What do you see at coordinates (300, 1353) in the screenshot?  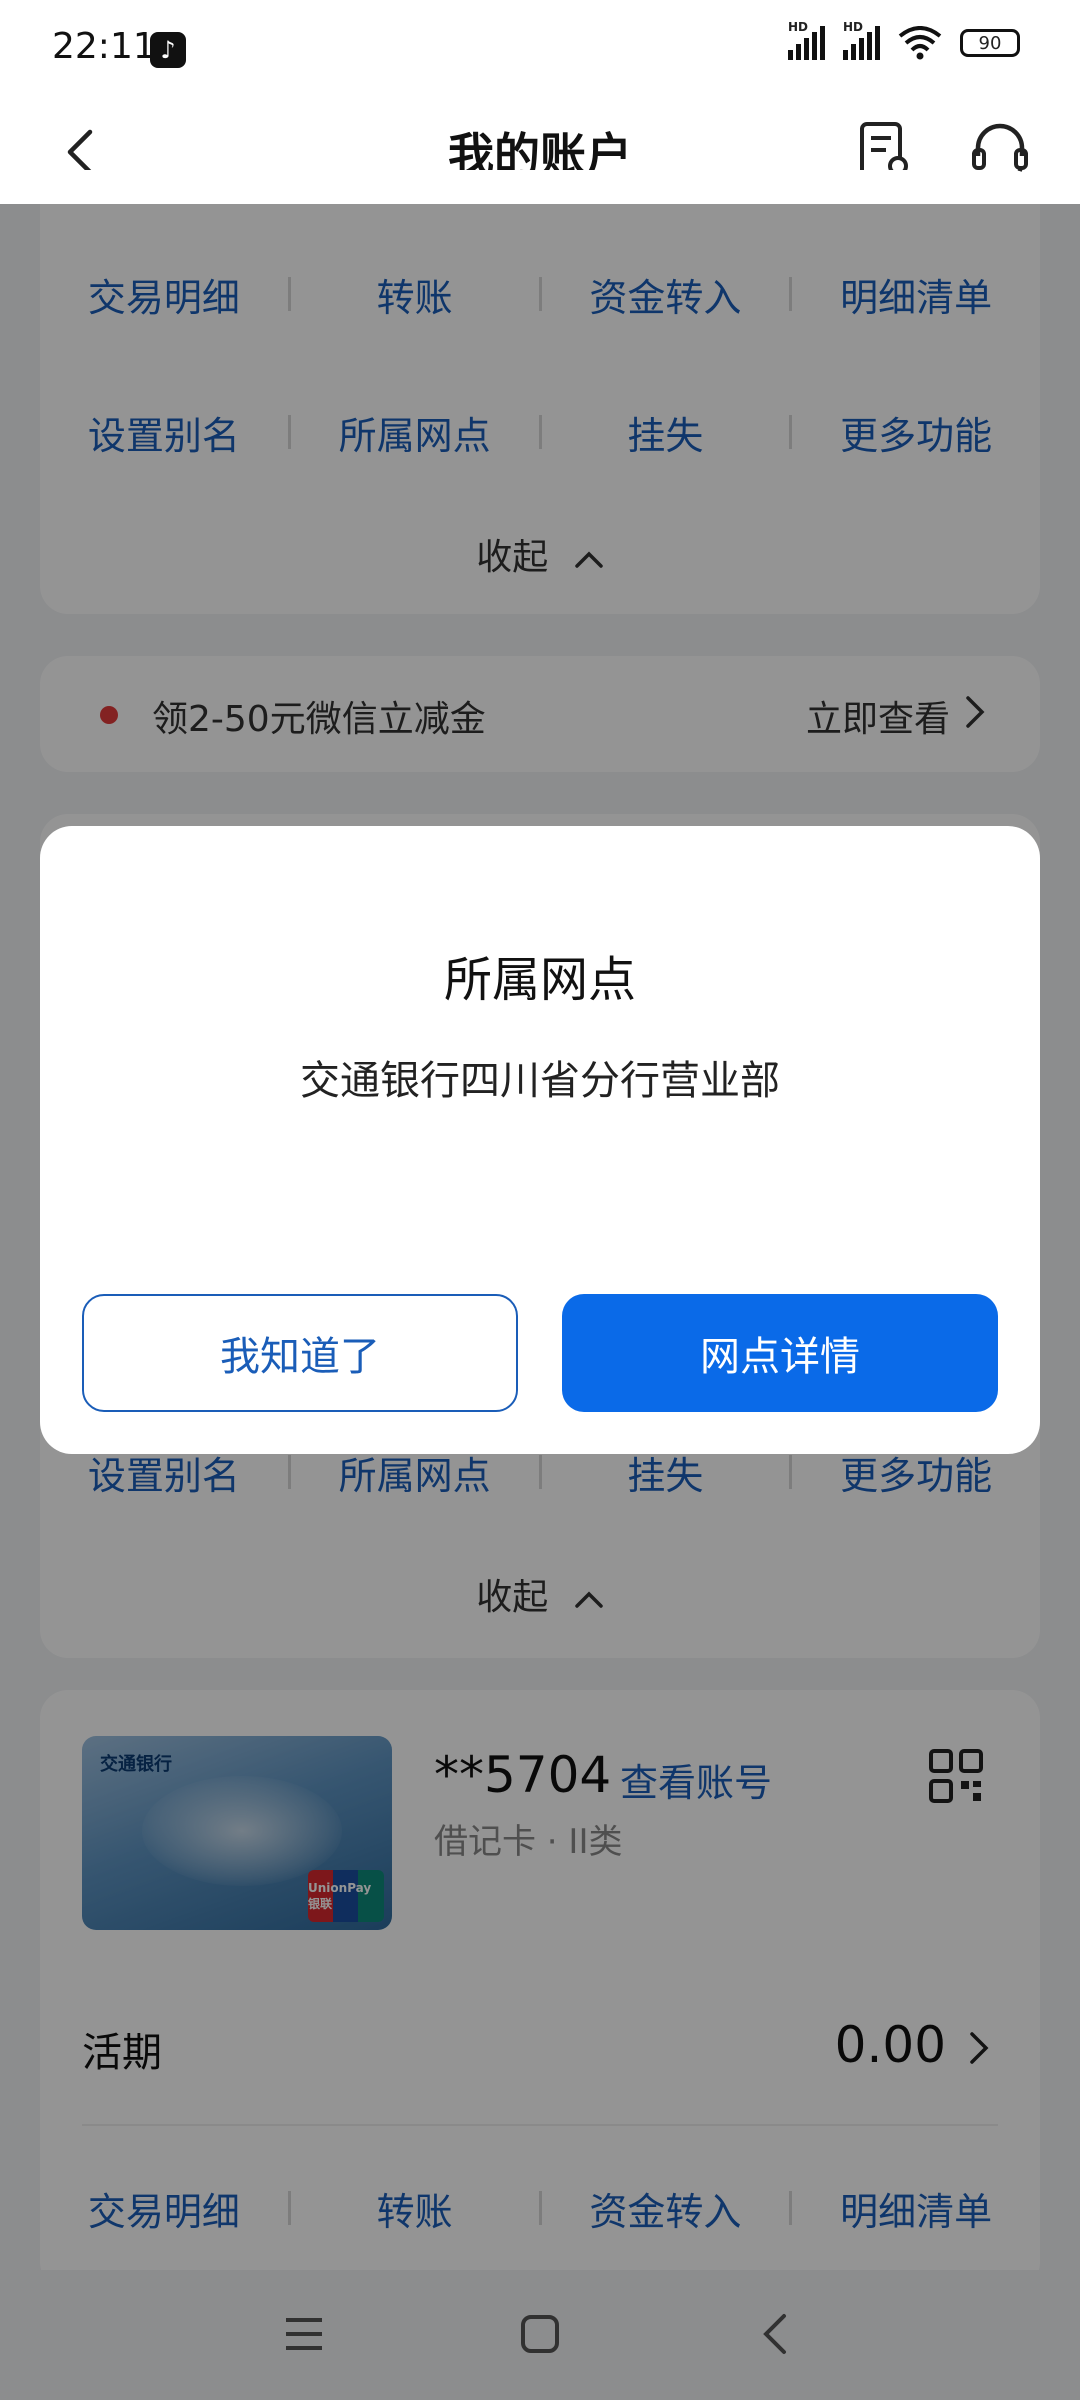 I see `got-it-button: 我知道了` at bounding box center [300, 1353].